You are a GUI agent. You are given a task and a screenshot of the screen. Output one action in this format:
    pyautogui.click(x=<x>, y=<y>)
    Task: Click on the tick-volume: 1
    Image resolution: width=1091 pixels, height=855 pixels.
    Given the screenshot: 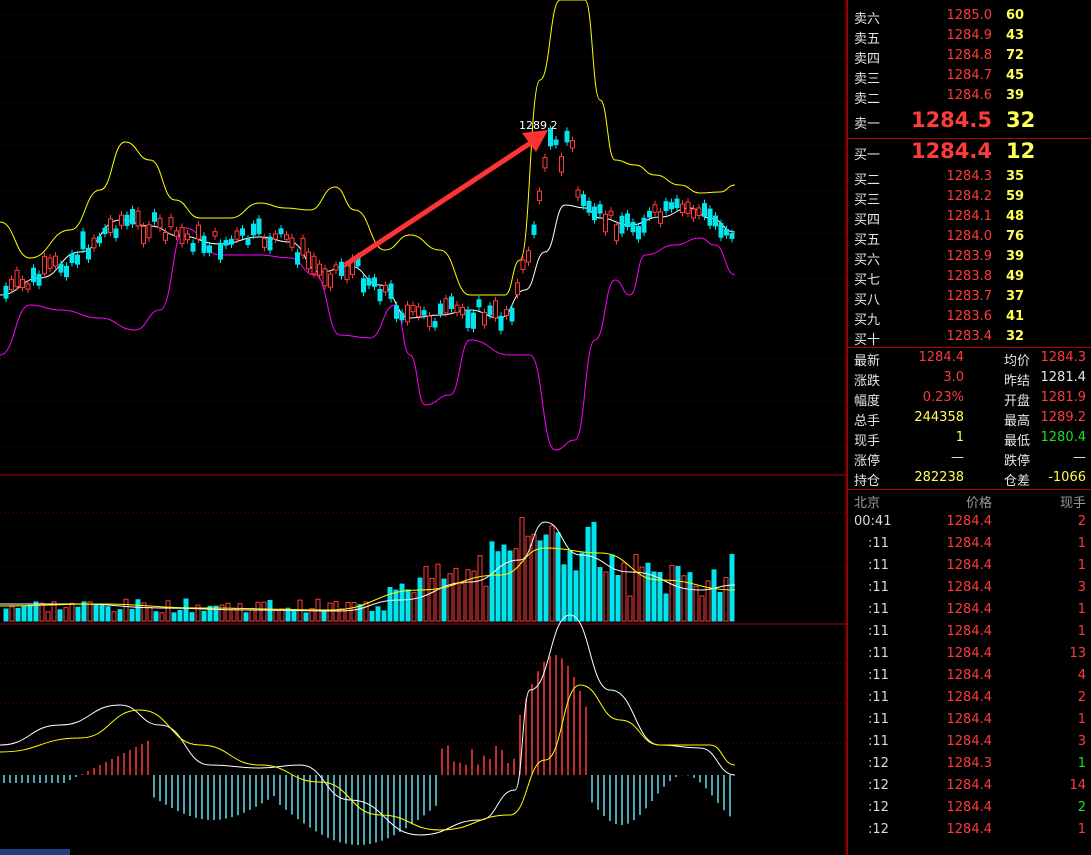 What is the action you would take?
    pyautogui.click(x=1081, y=631)
    